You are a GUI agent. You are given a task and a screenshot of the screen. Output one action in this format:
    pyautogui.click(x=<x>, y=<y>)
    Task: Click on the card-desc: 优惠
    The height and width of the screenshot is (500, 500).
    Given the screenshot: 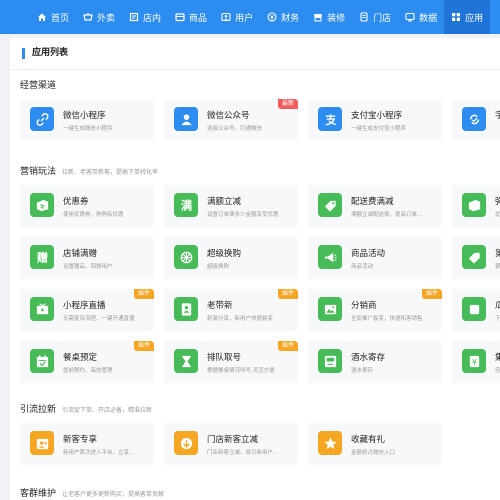 What is the action you would take?
    pyautogui.click(x=497, y=215)
    